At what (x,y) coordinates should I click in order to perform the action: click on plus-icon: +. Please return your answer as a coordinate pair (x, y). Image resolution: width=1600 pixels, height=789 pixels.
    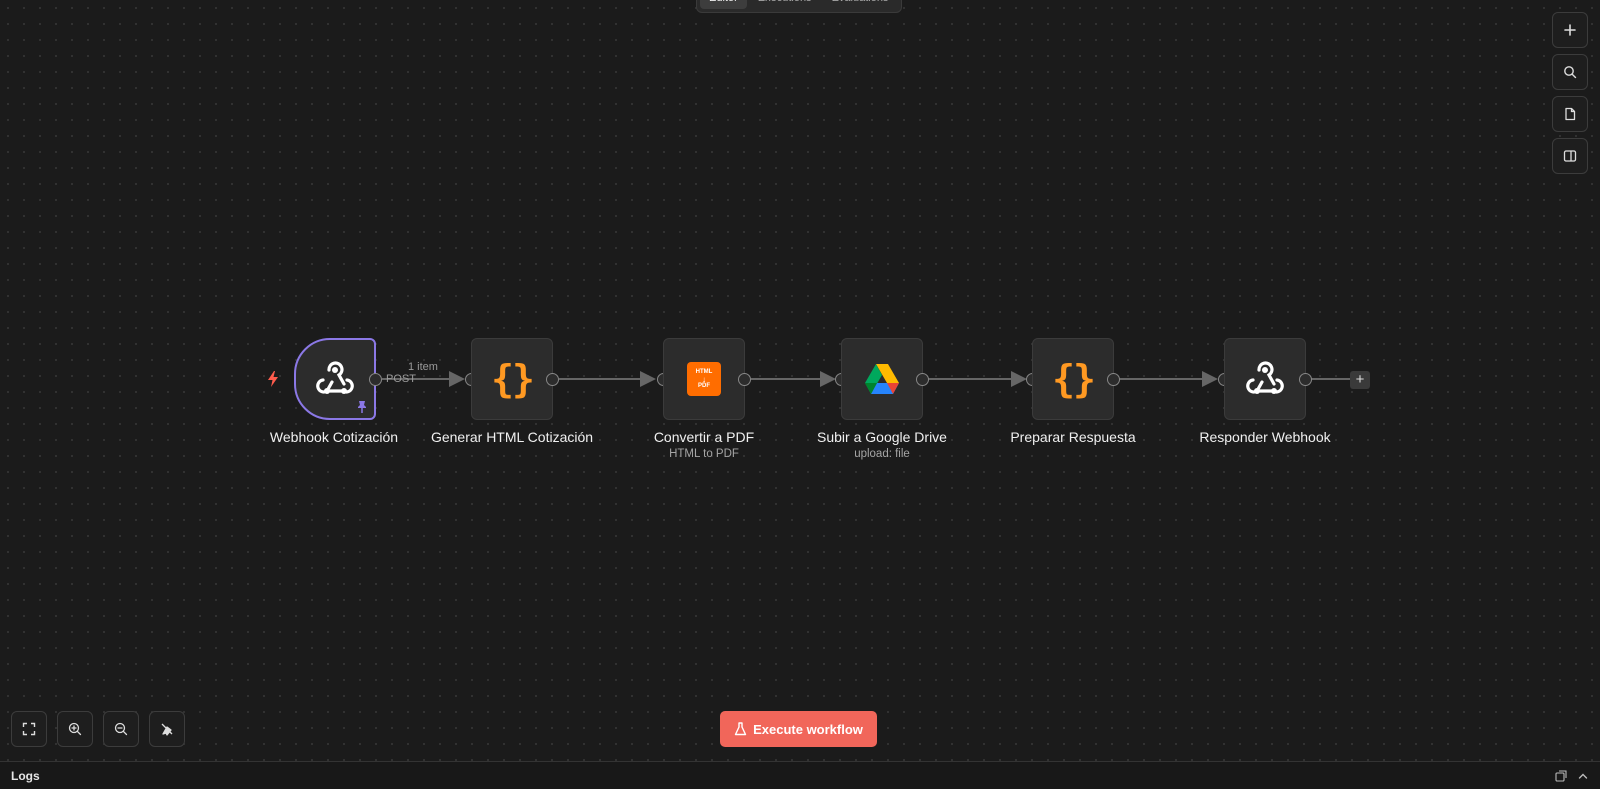
    Looking at the image, I should click on (1360, 379).